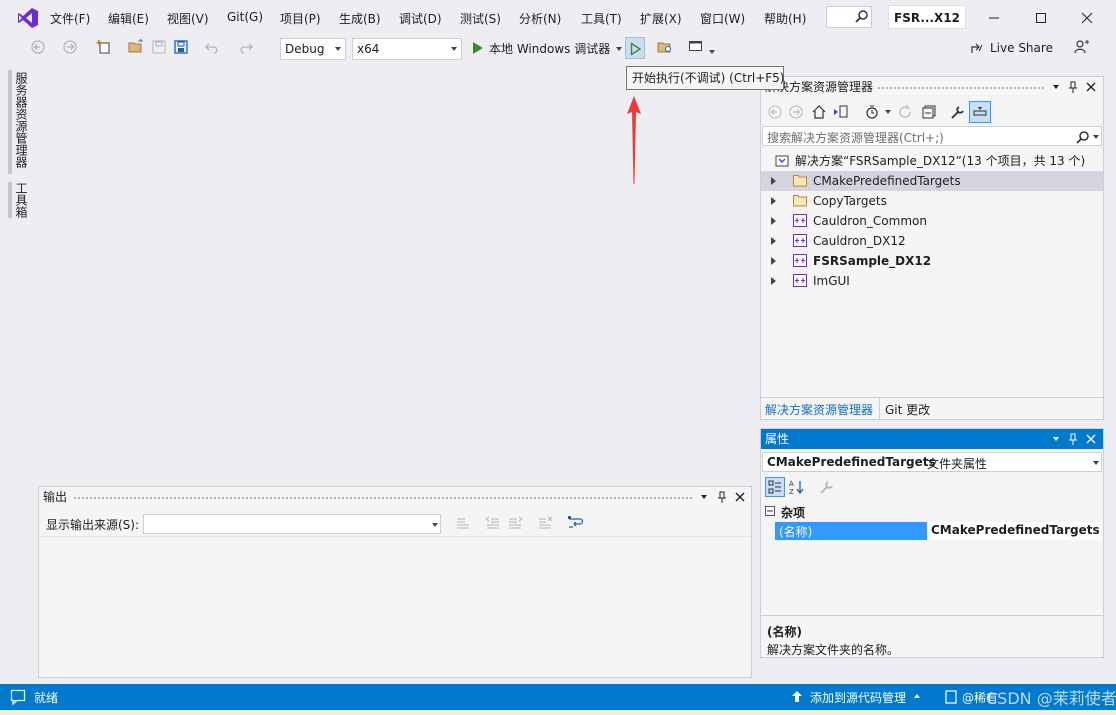  Describe the element at coordinates (1087, 18) in the screenshot. I see `close-window-button` at that location.